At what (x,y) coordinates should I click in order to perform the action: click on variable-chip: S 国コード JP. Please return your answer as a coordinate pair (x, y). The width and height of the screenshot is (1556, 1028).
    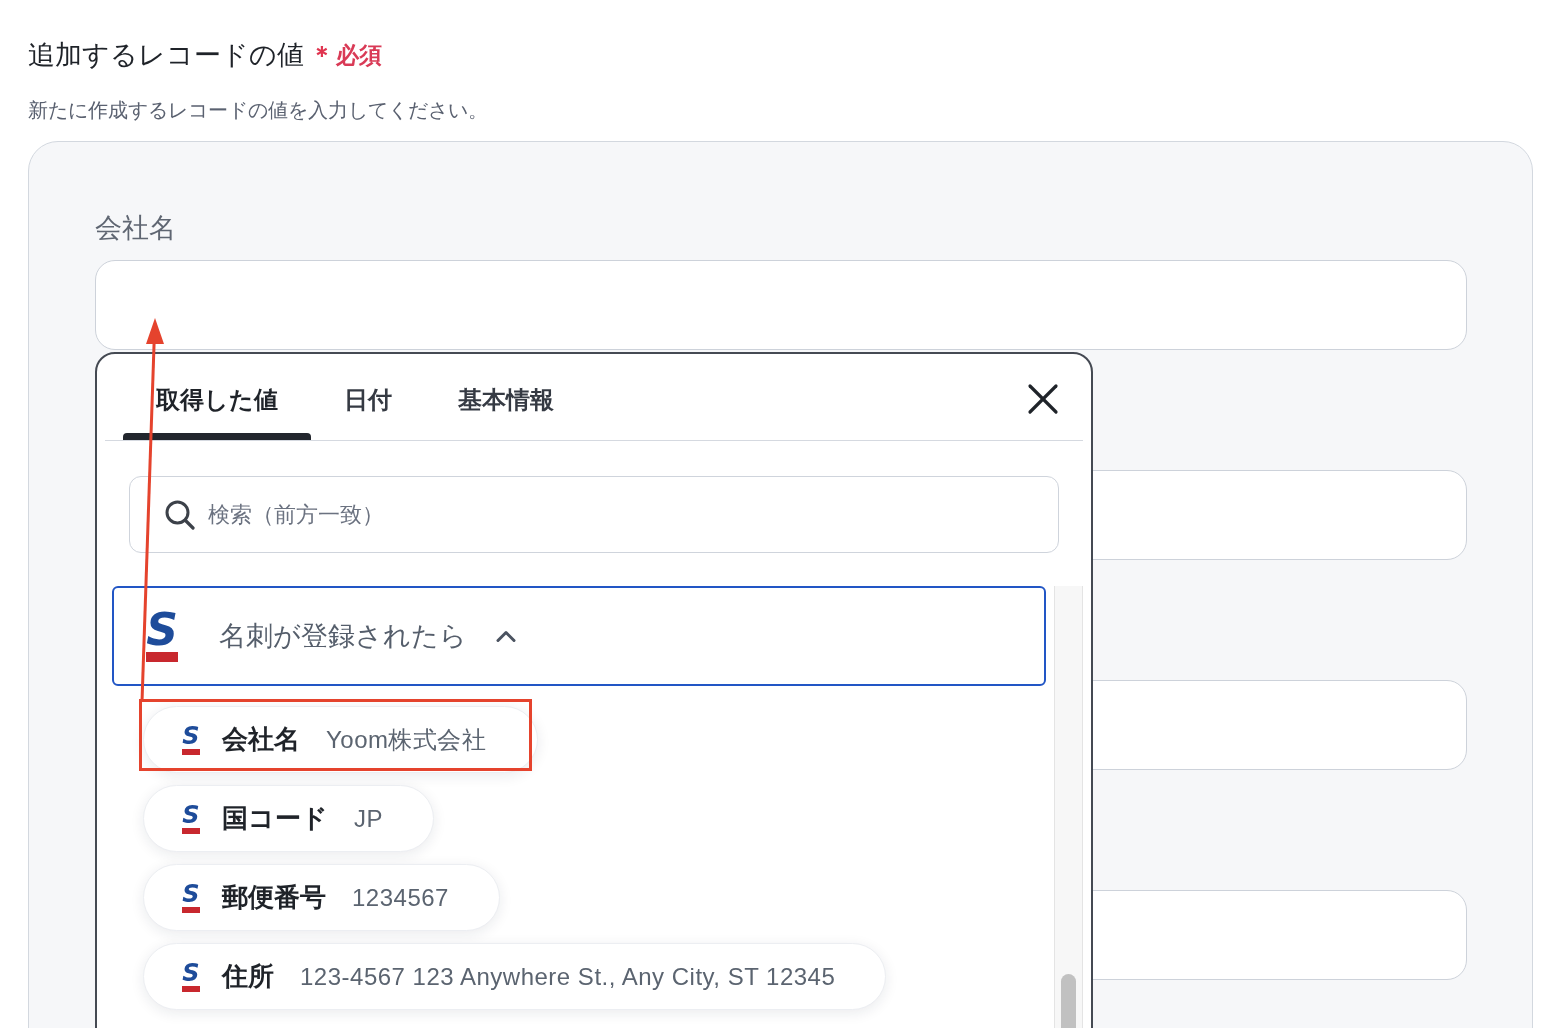
    Looking at the image, I should click on (288, 818).